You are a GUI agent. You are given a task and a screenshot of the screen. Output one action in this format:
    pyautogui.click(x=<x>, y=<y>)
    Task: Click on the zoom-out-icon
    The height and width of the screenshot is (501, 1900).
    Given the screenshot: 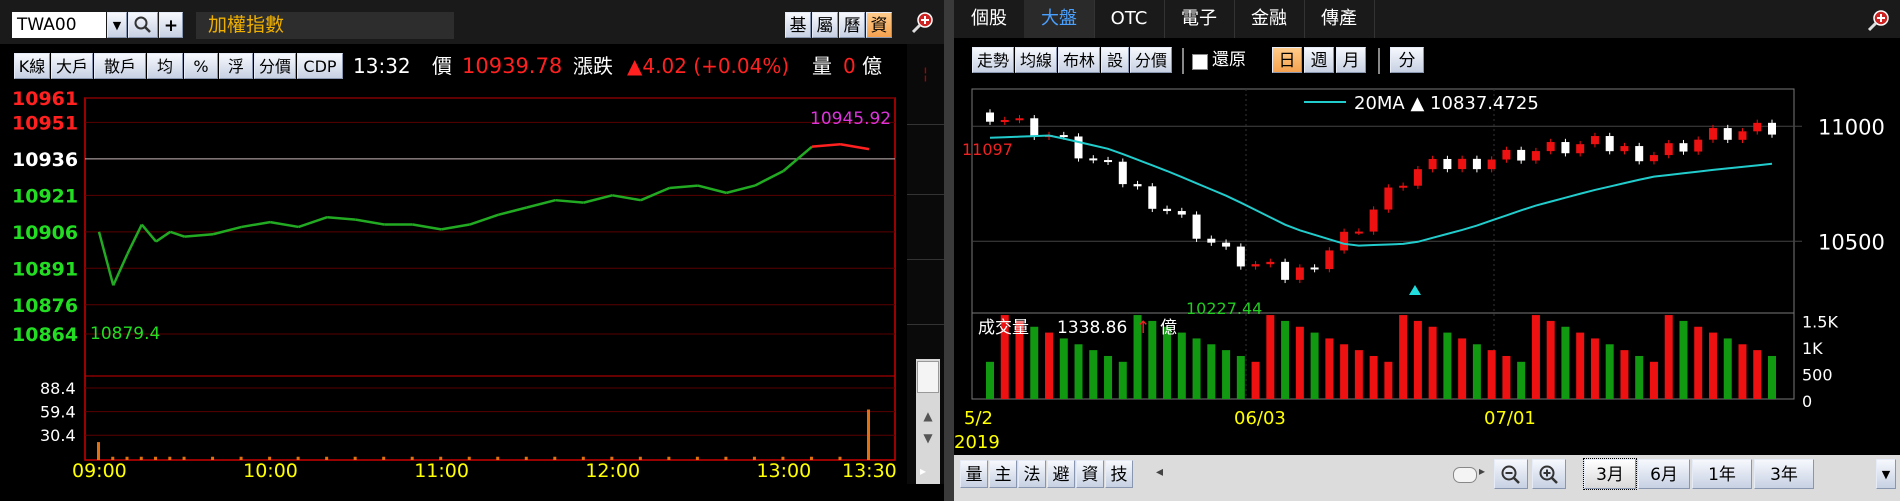 What is the action you would take?
    pyautogui.click(x=1511, y=474)
    